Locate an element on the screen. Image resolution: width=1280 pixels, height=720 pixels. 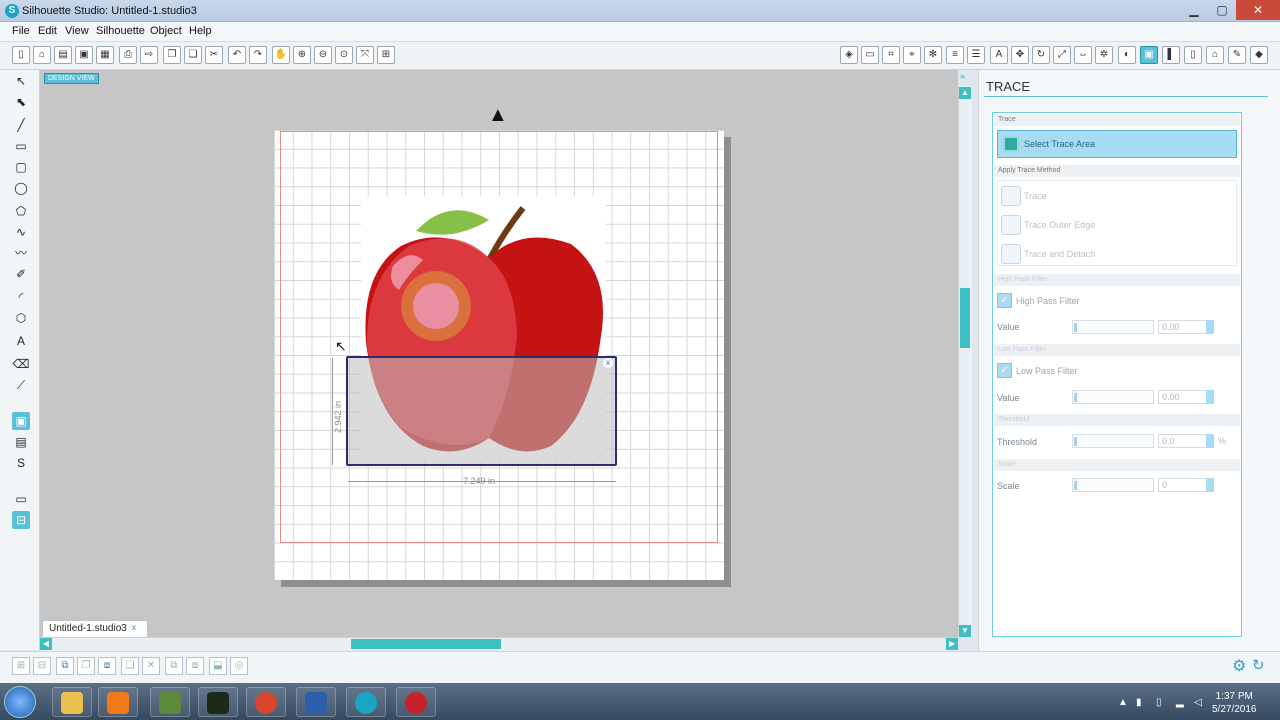
low-pass-filter-checkbox: ✓ is located at coordinates (1004, 370).